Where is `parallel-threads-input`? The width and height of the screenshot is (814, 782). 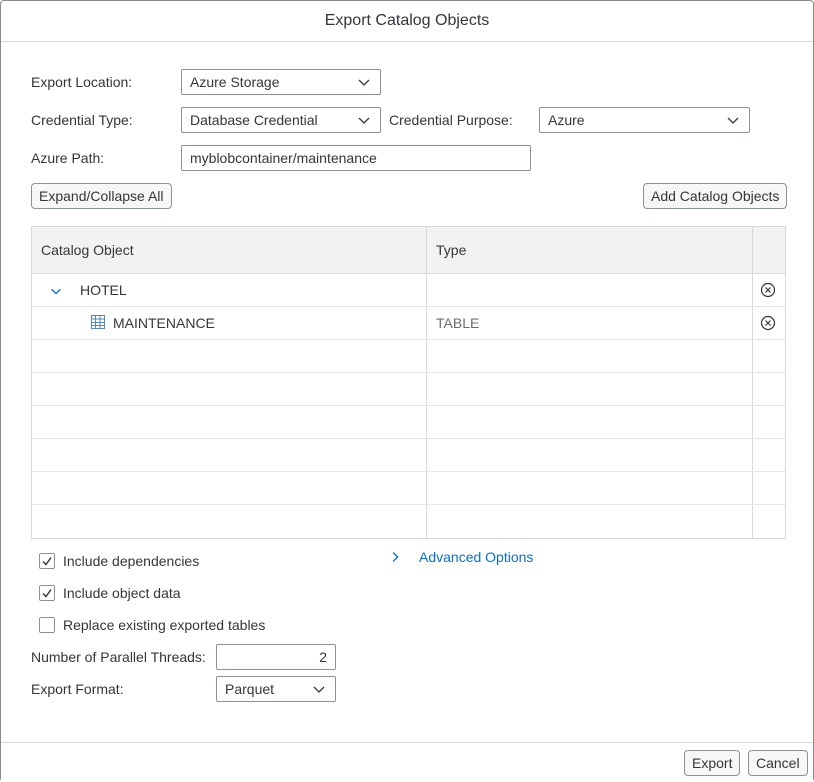
parallel-threads-input is located at coordinates (276, 657).